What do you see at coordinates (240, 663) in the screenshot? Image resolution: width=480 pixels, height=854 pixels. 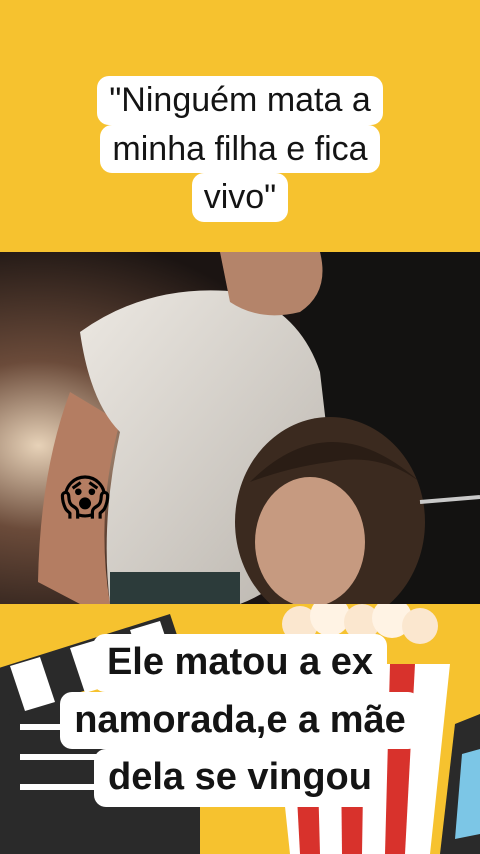 I see `bottom-caption-line-1: Ele matou a ex` at bounding box center [240, 663].